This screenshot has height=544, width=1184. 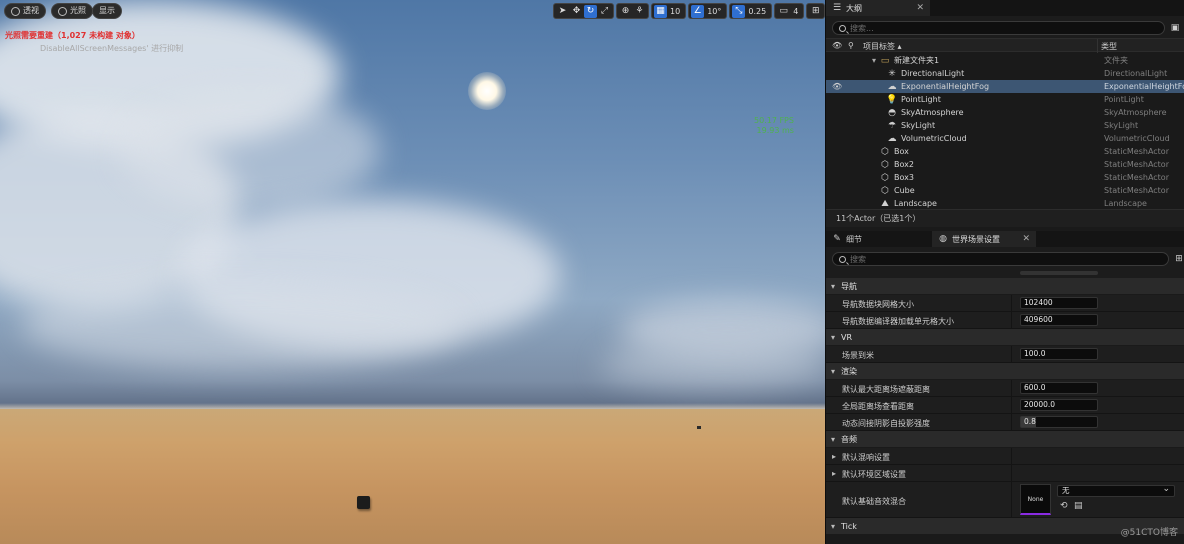 What do you see at coordinates (1005, 371) in the screenshot?
I see `category-header: ▾ 渲染` at bounding box center [1005, 371].